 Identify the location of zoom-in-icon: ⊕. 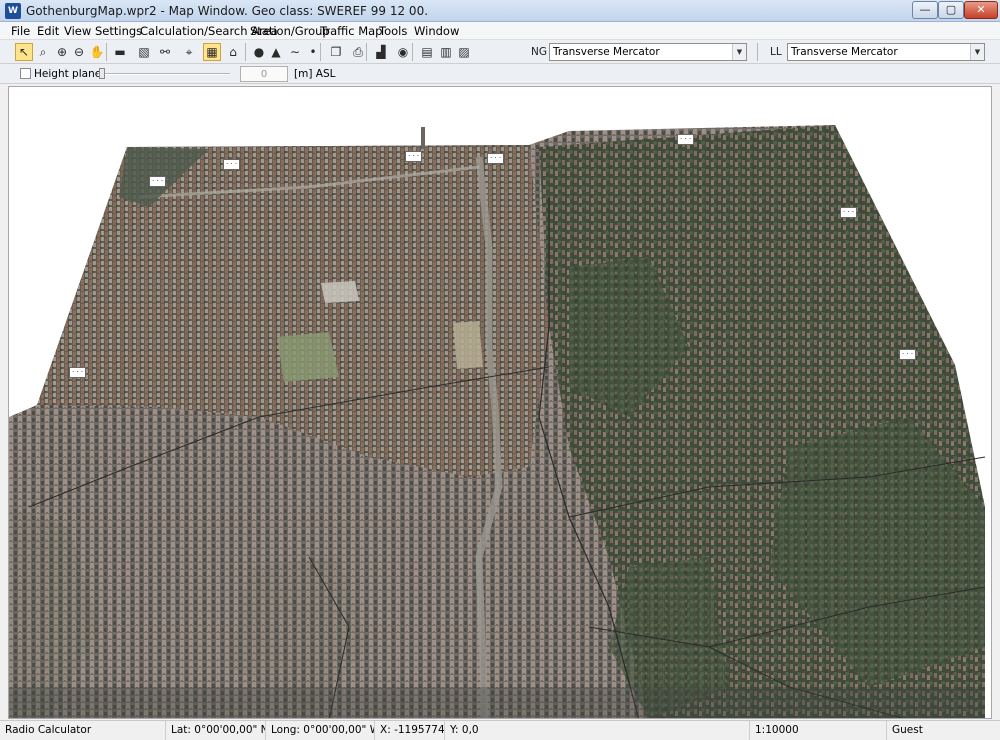
(62, 52).